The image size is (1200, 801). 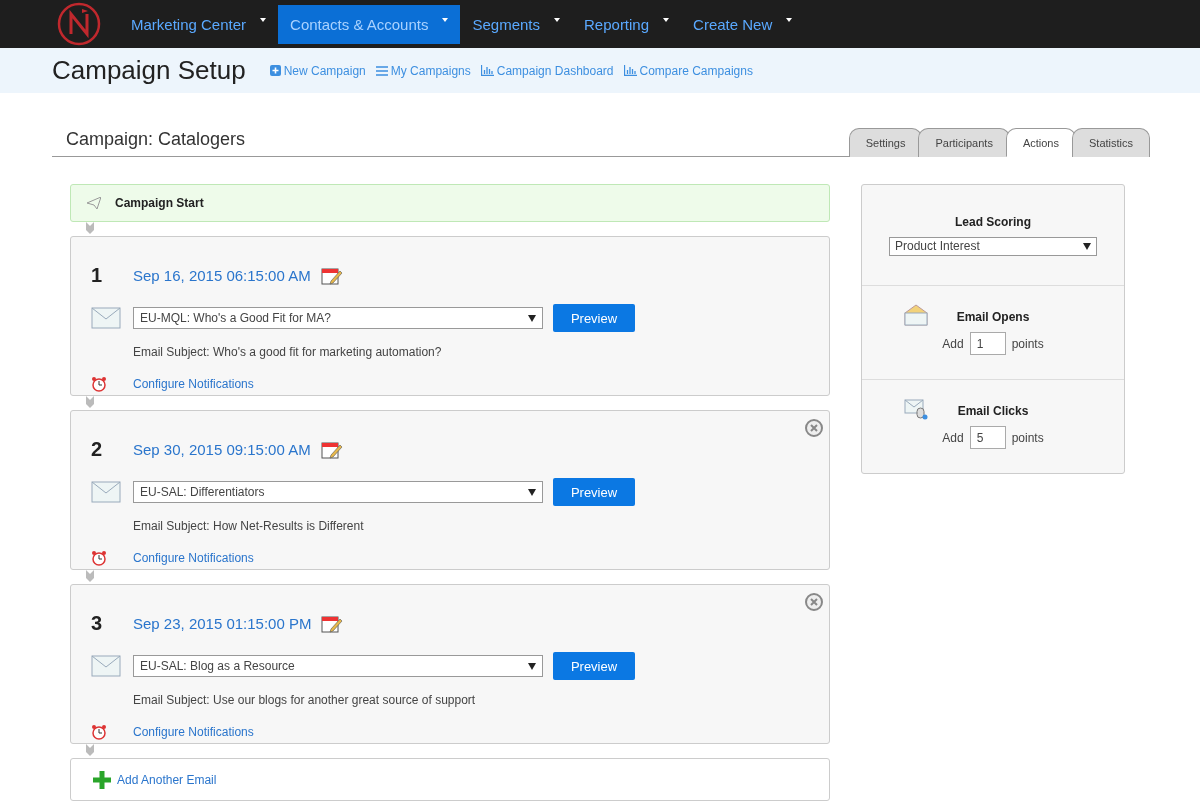 I want to click on paper-plane-icon, so click(x=94, y=203).